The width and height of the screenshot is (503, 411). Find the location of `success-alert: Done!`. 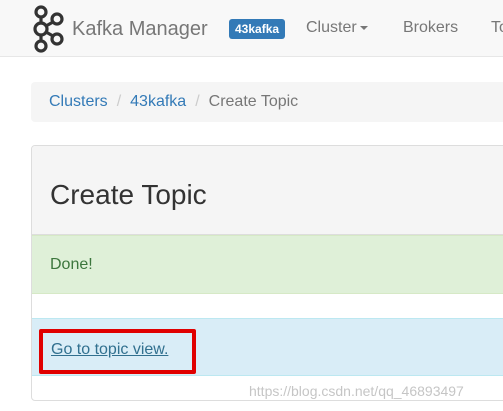

success-alert: Done! is located at coordinates (267, 264).